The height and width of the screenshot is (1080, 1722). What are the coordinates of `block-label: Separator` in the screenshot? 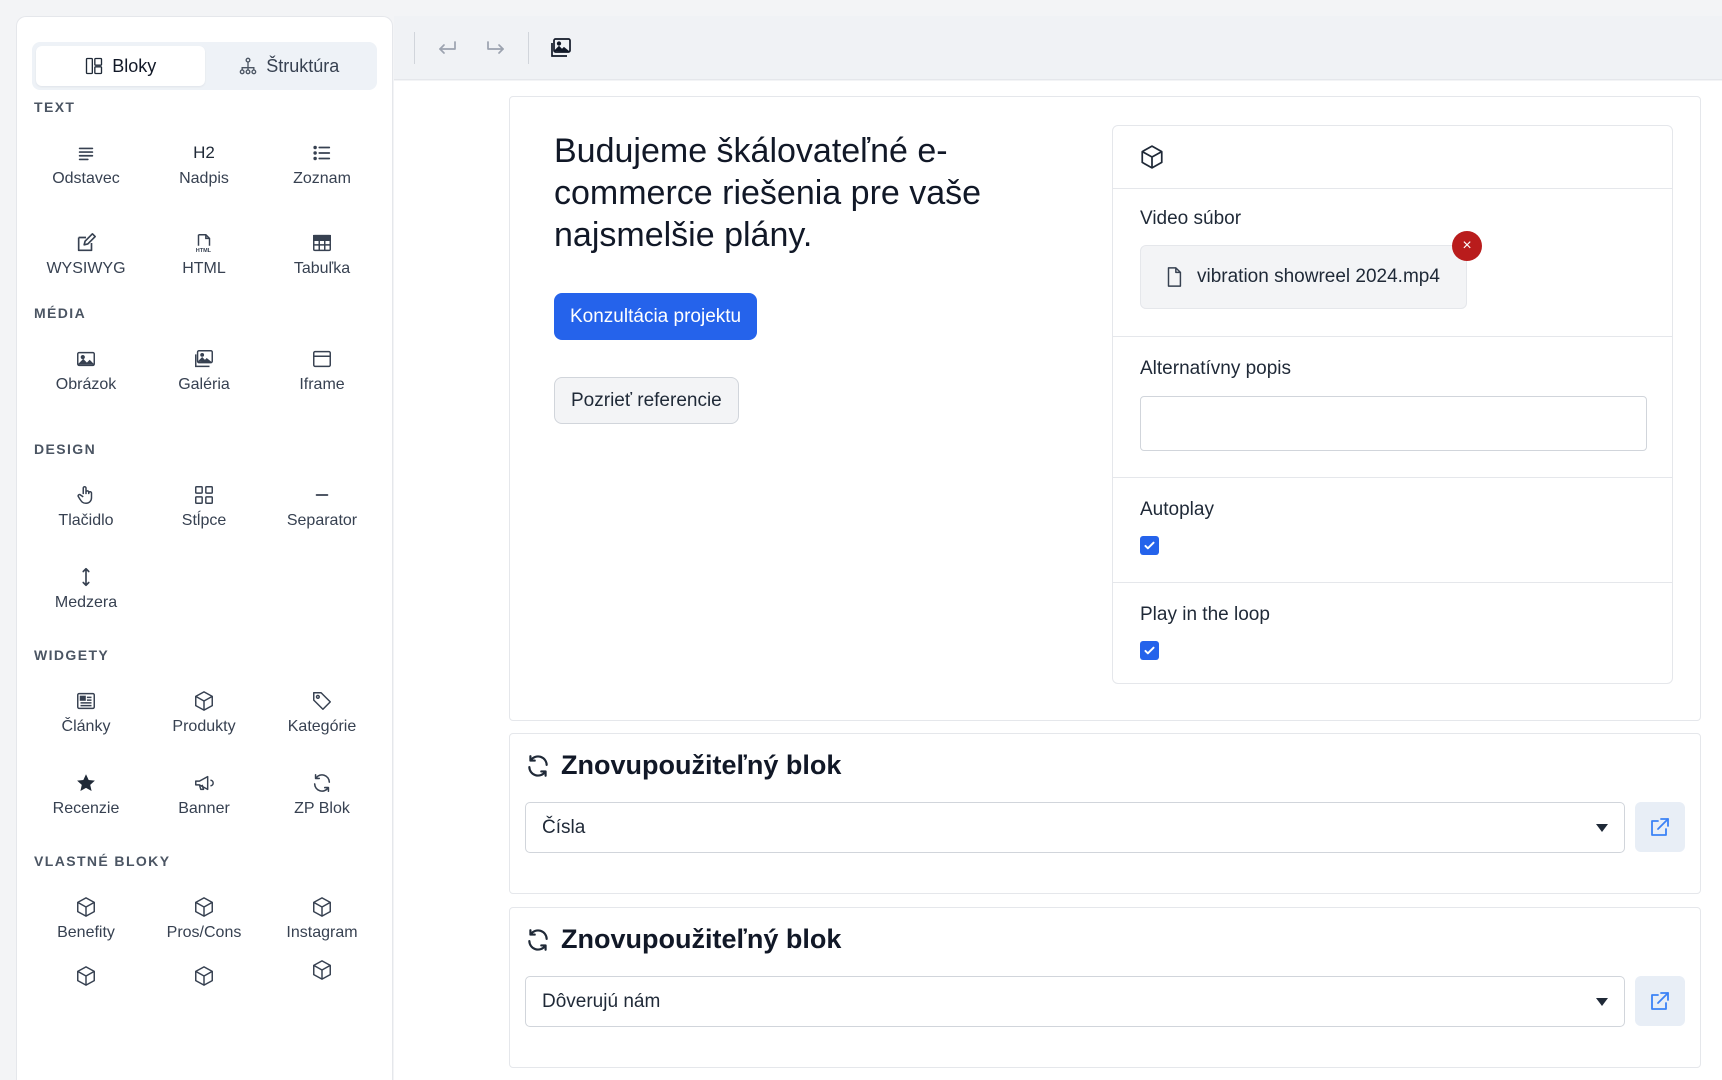 It's located at (322, 520).